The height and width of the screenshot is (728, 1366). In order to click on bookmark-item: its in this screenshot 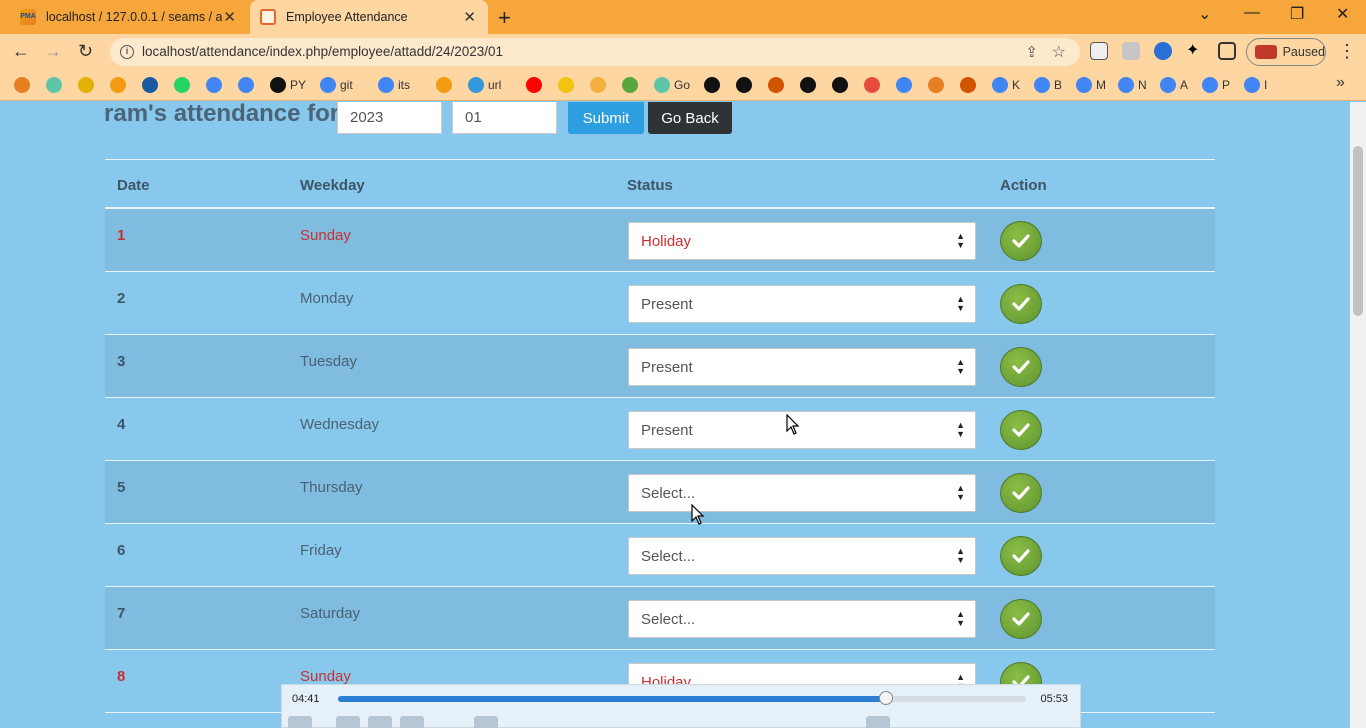, I will do `click(394, 85)`.